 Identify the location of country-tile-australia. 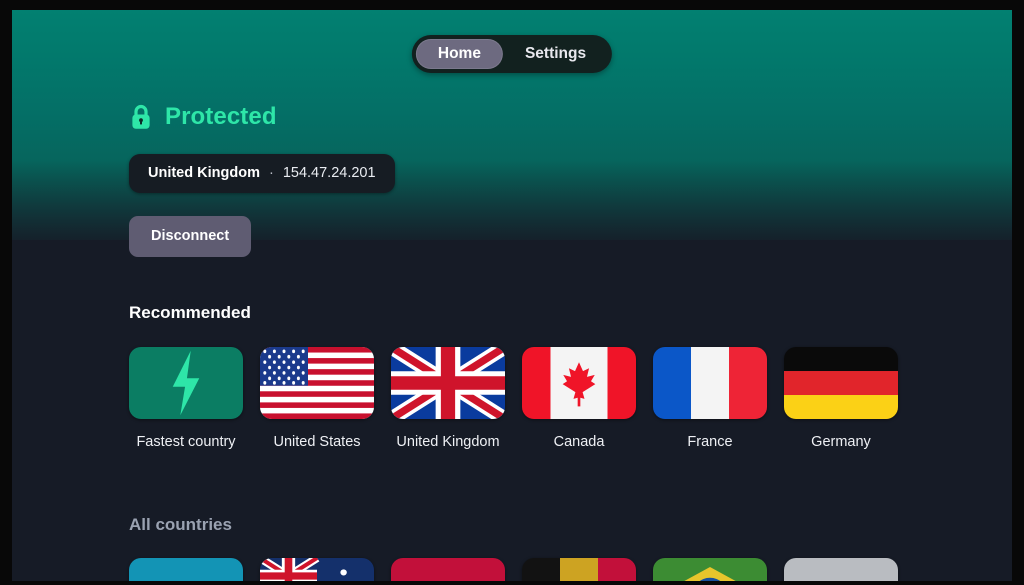
(317, 569).